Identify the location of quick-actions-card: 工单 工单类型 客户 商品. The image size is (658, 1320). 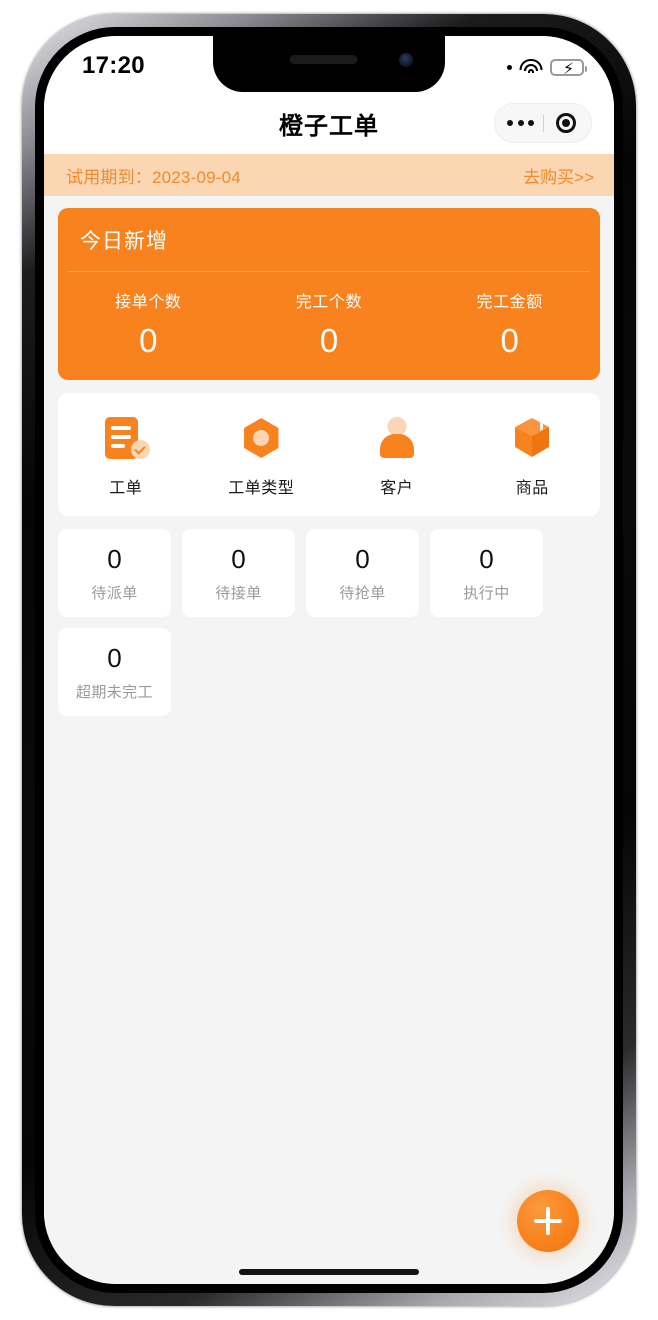
(329, 454).